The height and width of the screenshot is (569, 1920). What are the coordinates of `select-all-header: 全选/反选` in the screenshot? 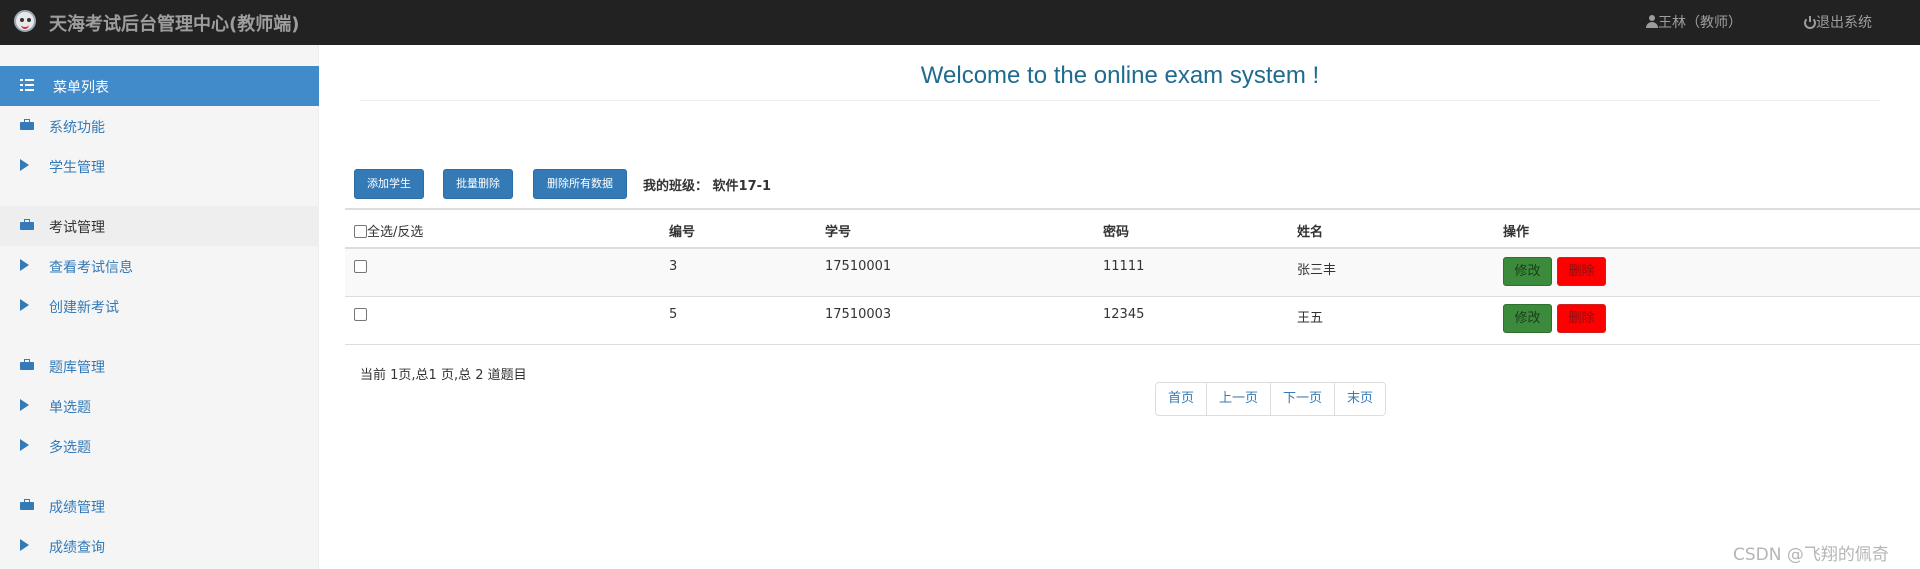 It's located at (388, 230).